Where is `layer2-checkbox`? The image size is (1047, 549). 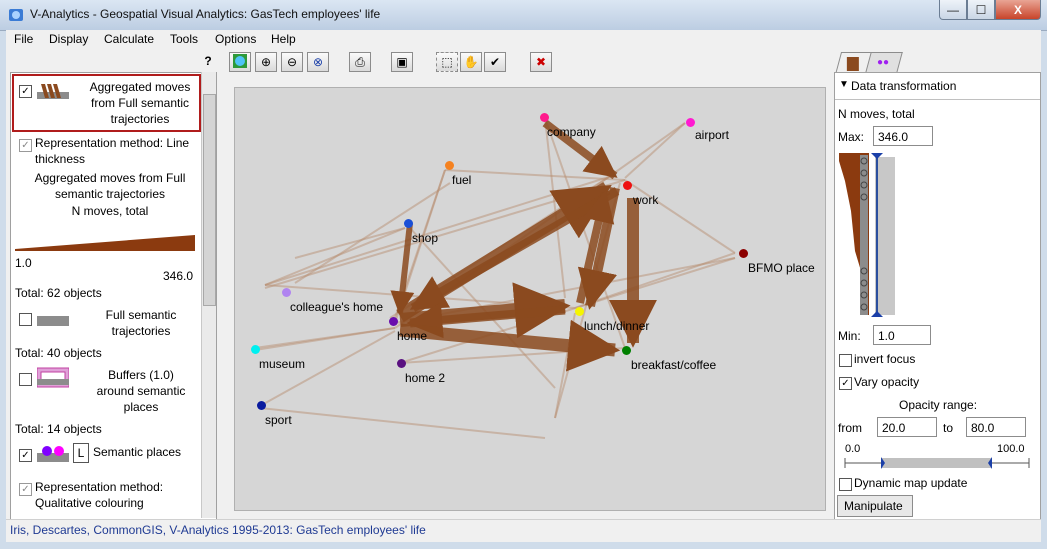 layer2-checkbox is located at coordinates (25, 319).